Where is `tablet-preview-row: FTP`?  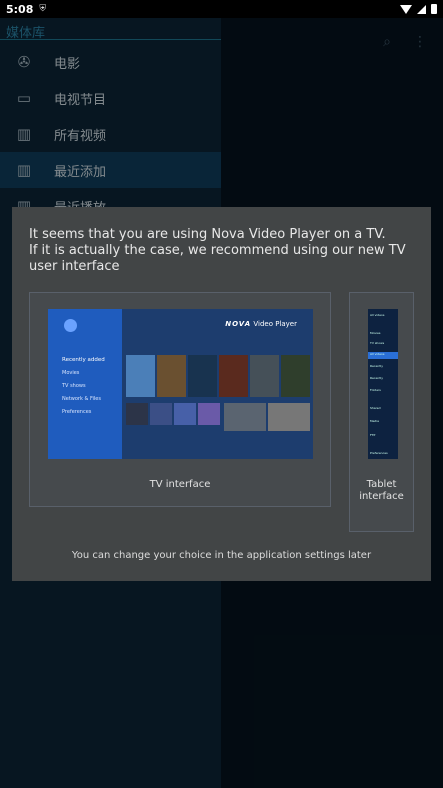
tablet-preview-row: FTP is located at coordinates (373, 435).